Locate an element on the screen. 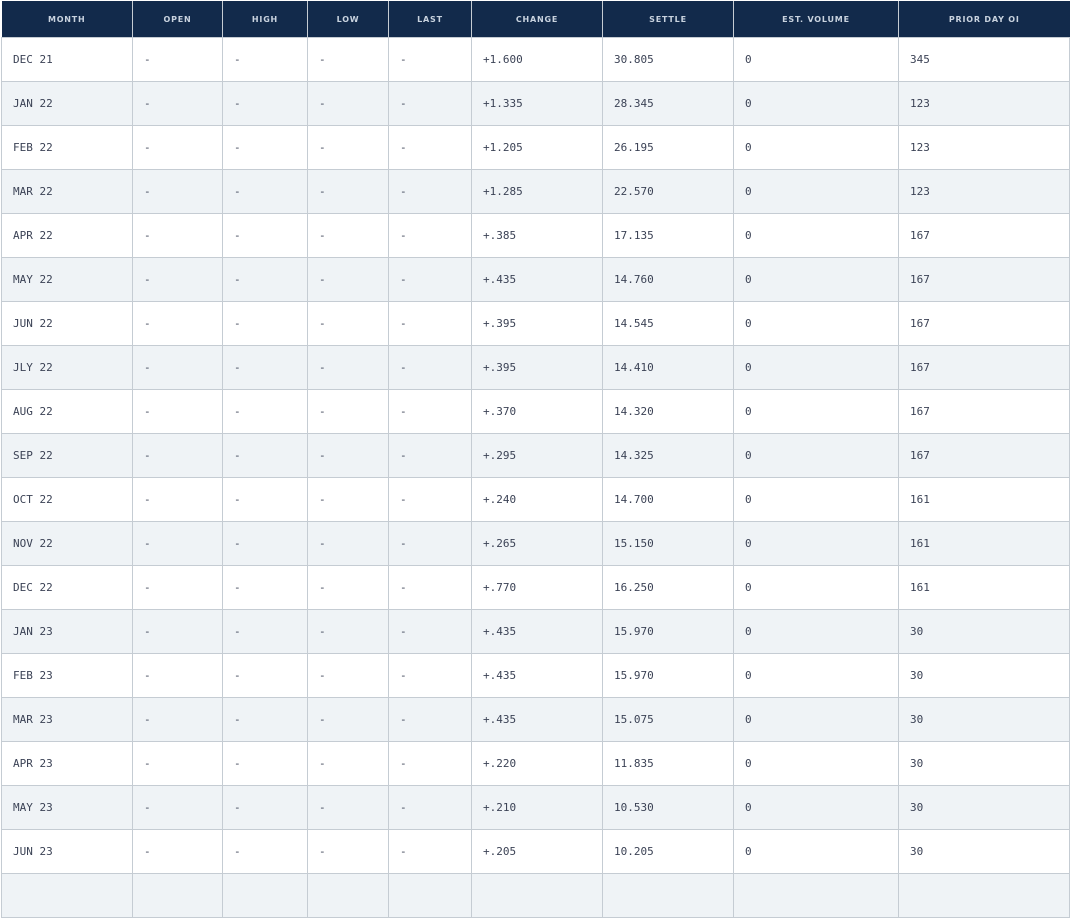 The width and height of the screenshot is (1071, 918). cell-month: MAR 22 is located at coordinates (67, 191).